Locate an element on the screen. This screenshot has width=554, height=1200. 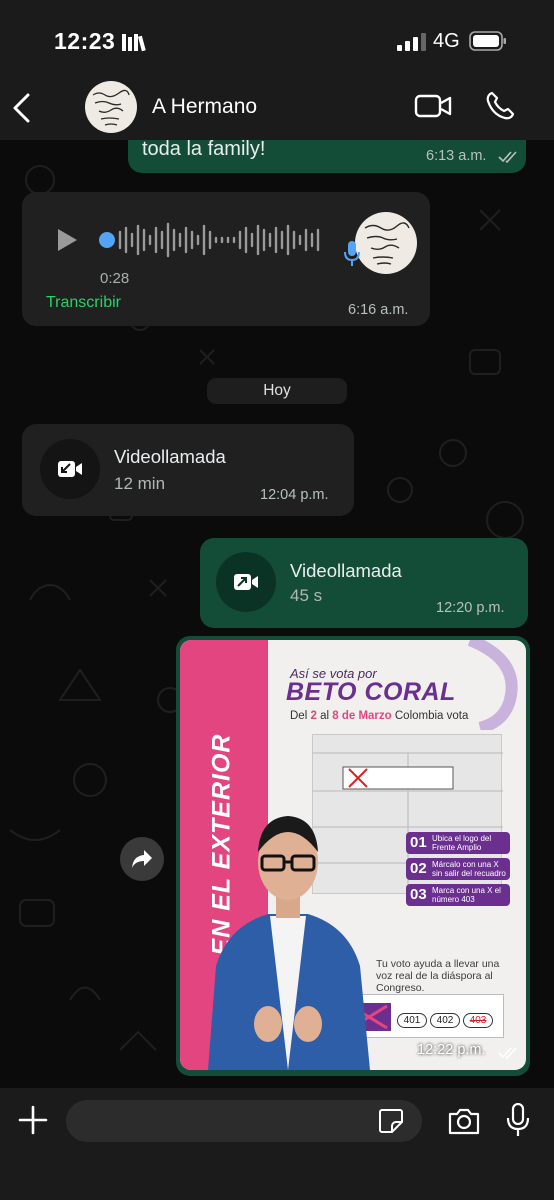
message-input-bar is located at coordinates (277, 1144).